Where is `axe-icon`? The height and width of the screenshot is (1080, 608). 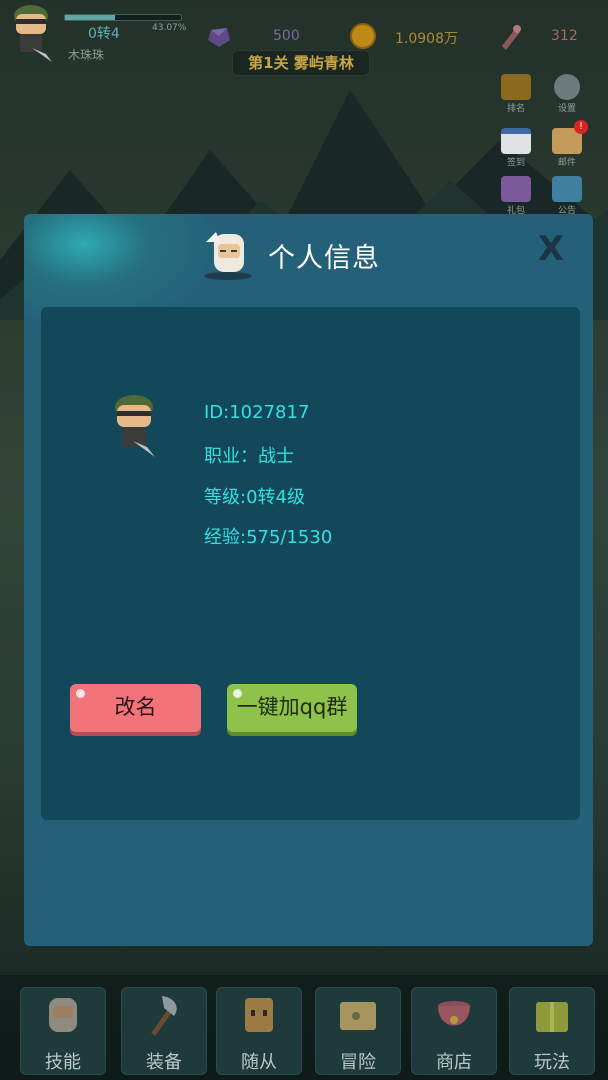
axe-icon is located at coordinates (164, 1016).